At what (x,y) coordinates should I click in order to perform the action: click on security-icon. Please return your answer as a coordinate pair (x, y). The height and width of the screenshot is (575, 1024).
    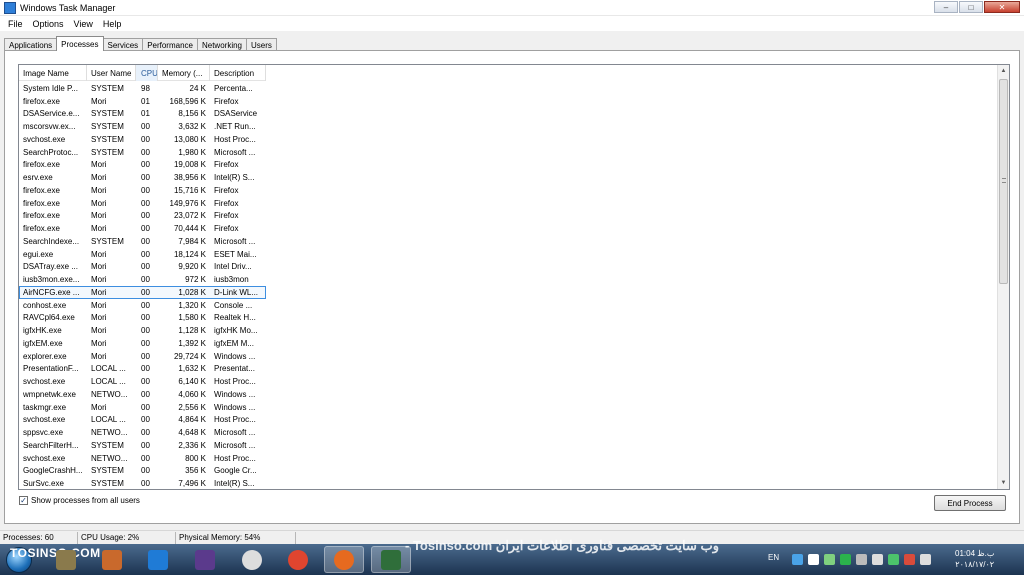
    Looking at the image, I should click on (845, 559).